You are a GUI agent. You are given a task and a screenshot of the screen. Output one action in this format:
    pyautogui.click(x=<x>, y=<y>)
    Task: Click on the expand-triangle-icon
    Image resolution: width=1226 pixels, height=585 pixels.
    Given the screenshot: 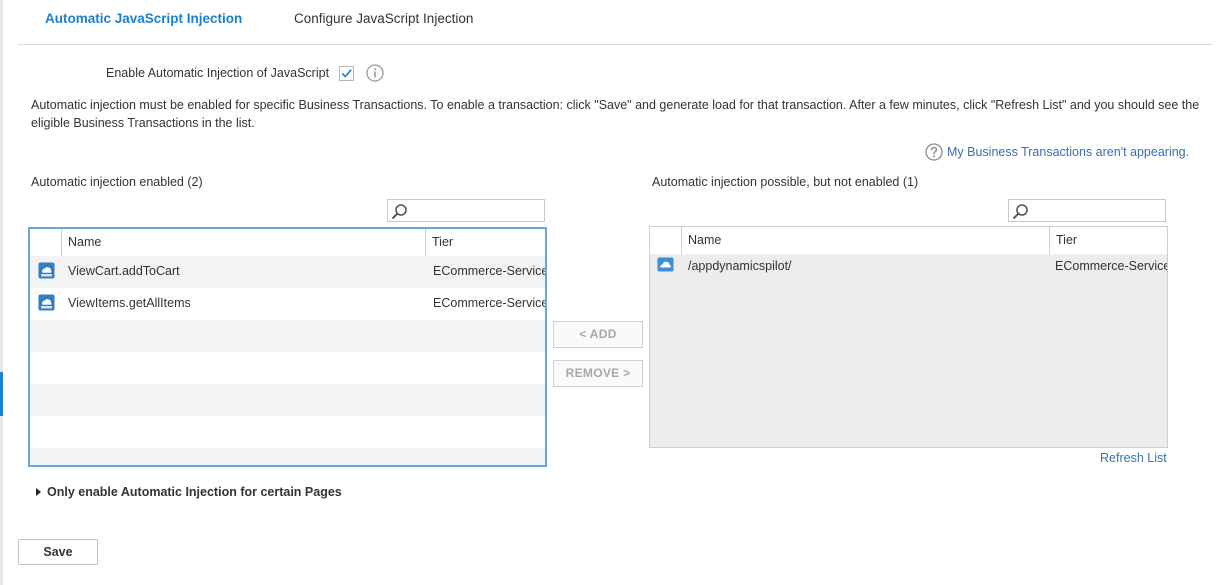 What is the action you would take?
    pyautogui.click(x=38, y=492)
    